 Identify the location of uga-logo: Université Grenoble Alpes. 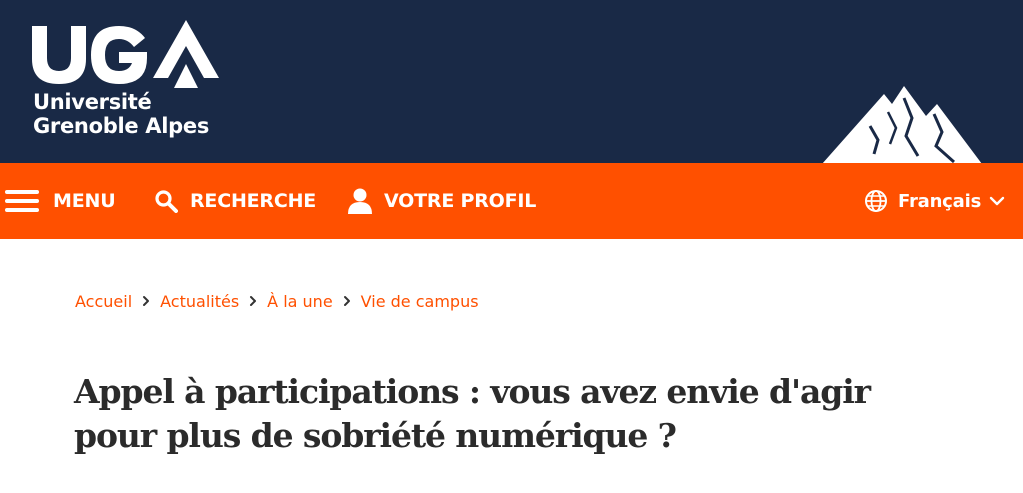
(128, 80).